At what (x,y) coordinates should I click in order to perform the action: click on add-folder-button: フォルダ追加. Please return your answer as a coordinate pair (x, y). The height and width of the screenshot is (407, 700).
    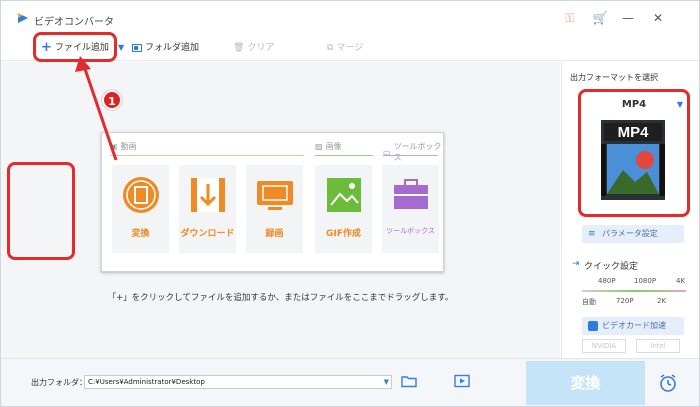
    Looking at the image, I should click on (165, 48).